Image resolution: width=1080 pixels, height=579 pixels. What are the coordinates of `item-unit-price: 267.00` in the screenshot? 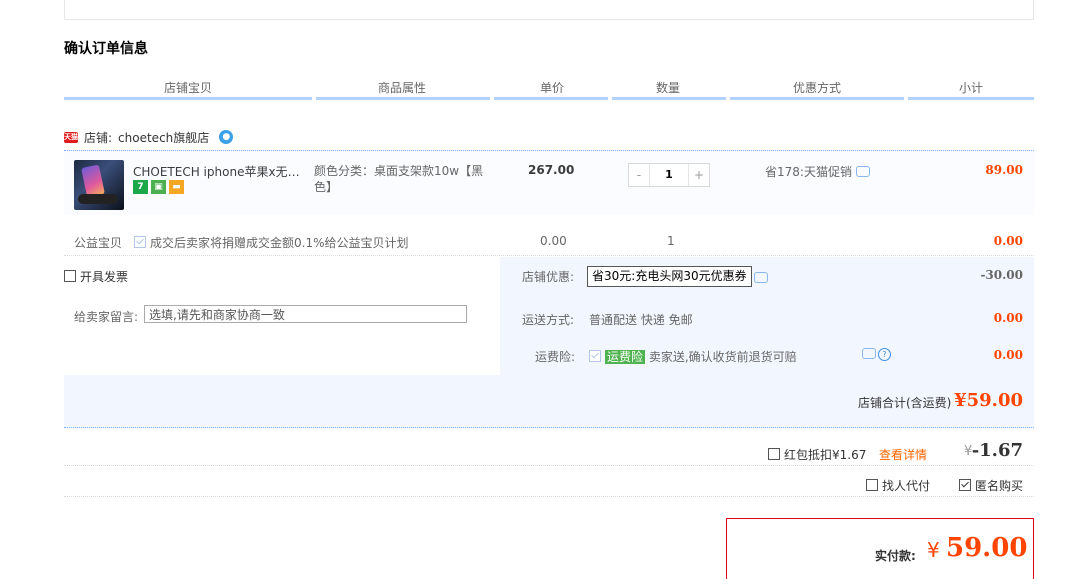 It's located at (551, 170).